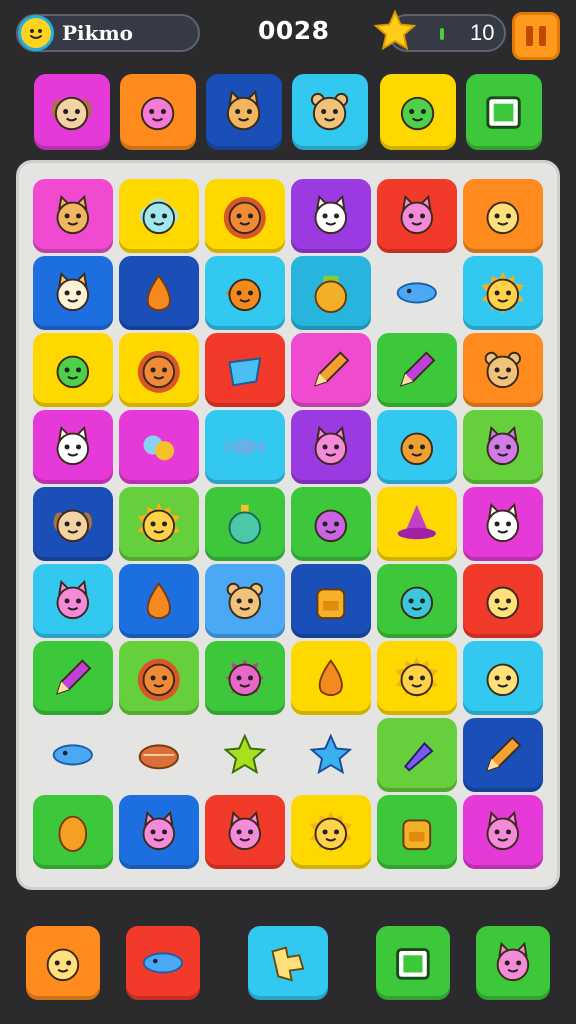 The height and width of the screenshot is (1024, 576). Describe the element at coordinates (529, 36) in the screenshot. I see `pause-icon` at that location.